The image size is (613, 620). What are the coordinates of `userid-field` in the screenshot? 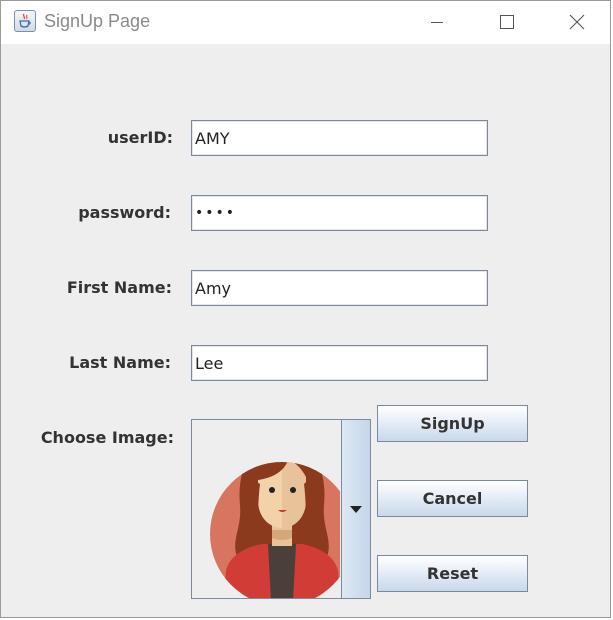 It's located at (339, 138).